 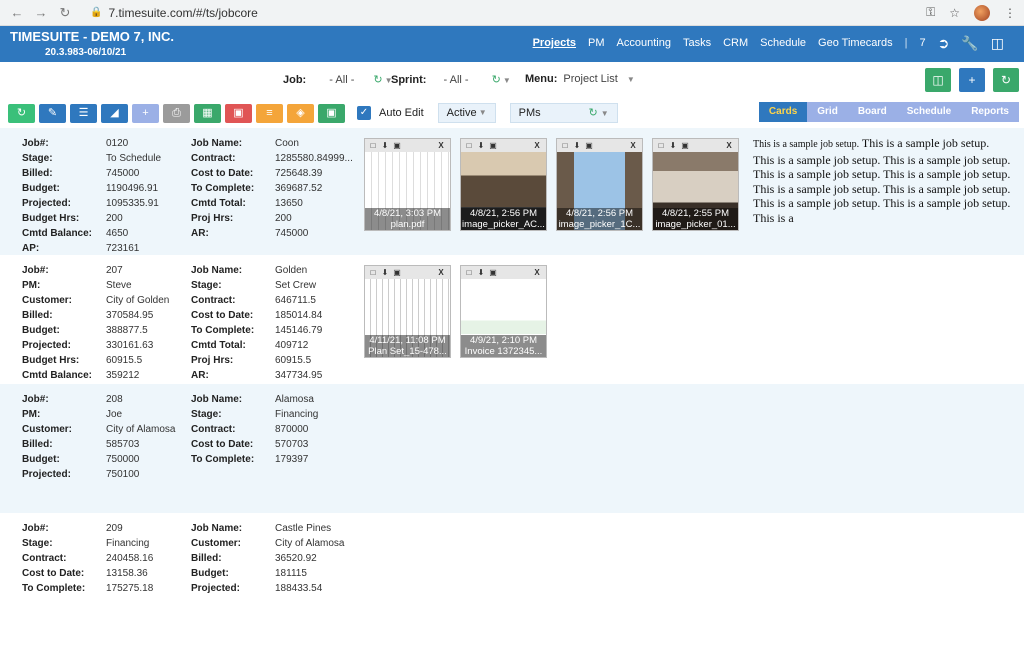 I want to click on image-button: ▣, so click(x=331, y=113).